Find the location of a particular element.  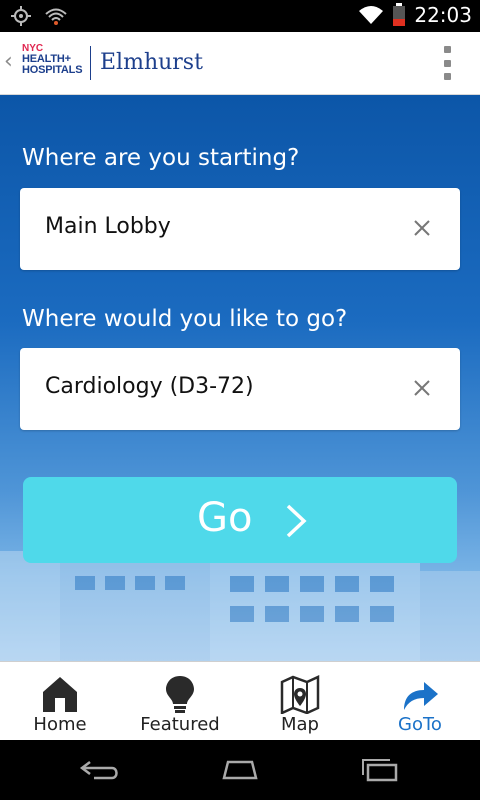

status-bar: 22:03 is located at coordinates (240, 16).